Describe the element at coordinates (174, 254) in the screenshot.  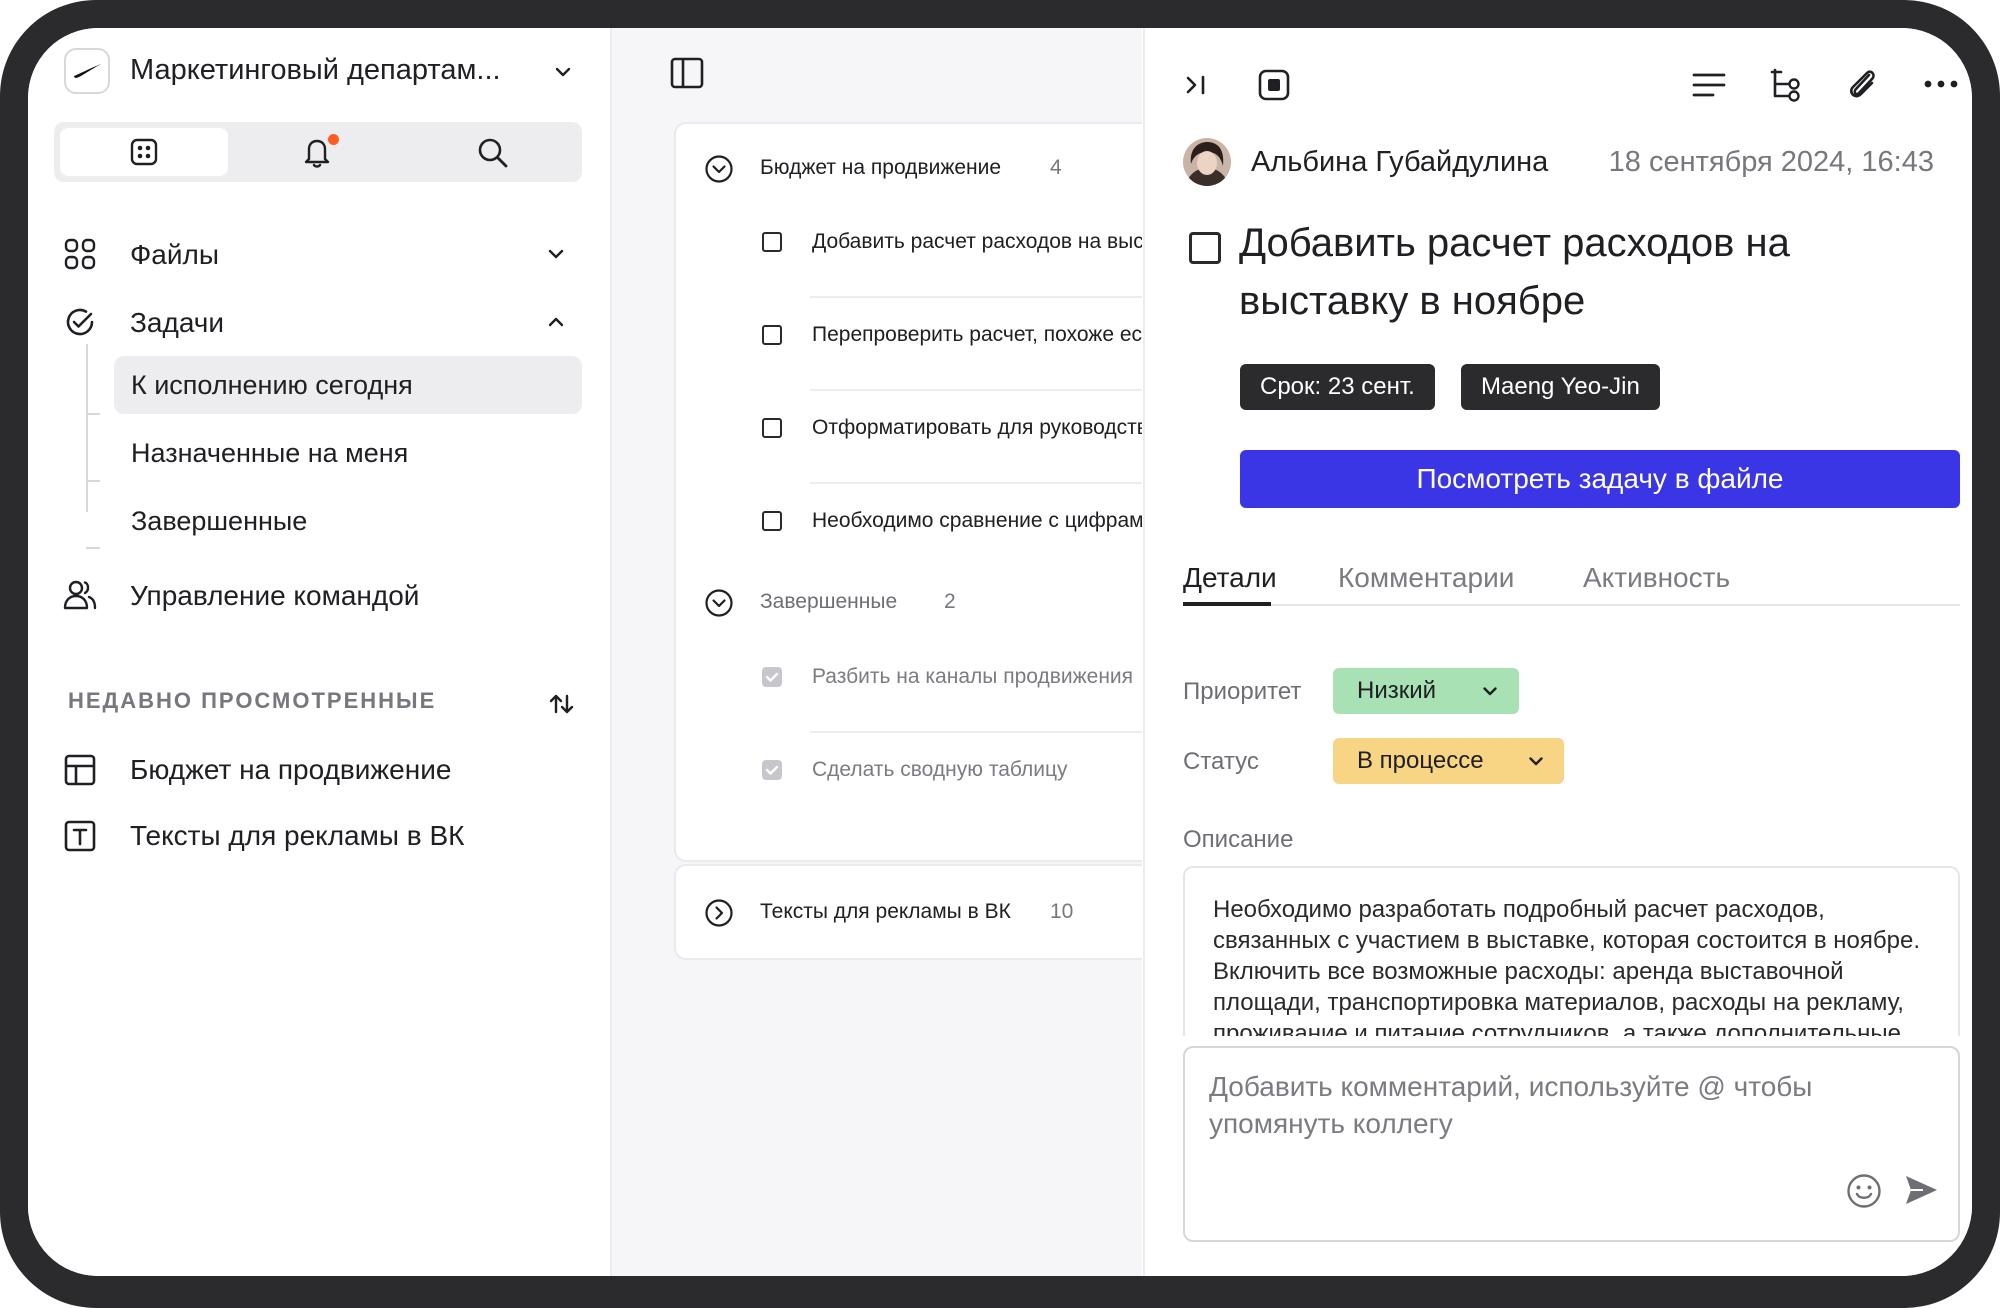
I see `nav-files-label: Файлы` at that location.